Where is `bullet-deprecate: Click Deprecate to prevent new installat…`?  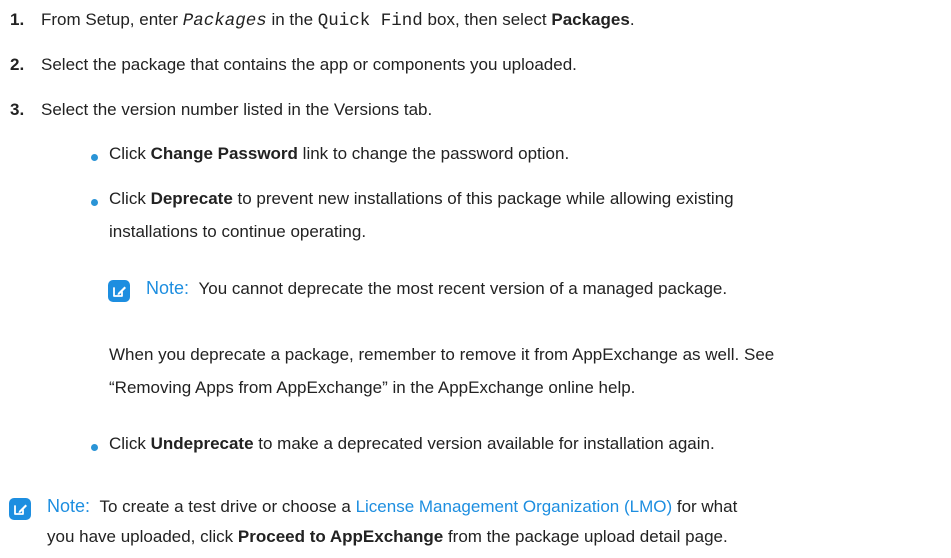
bullet-deprecate: Click Deprecate to prevent new installat… is located at coordinates (421, 198).